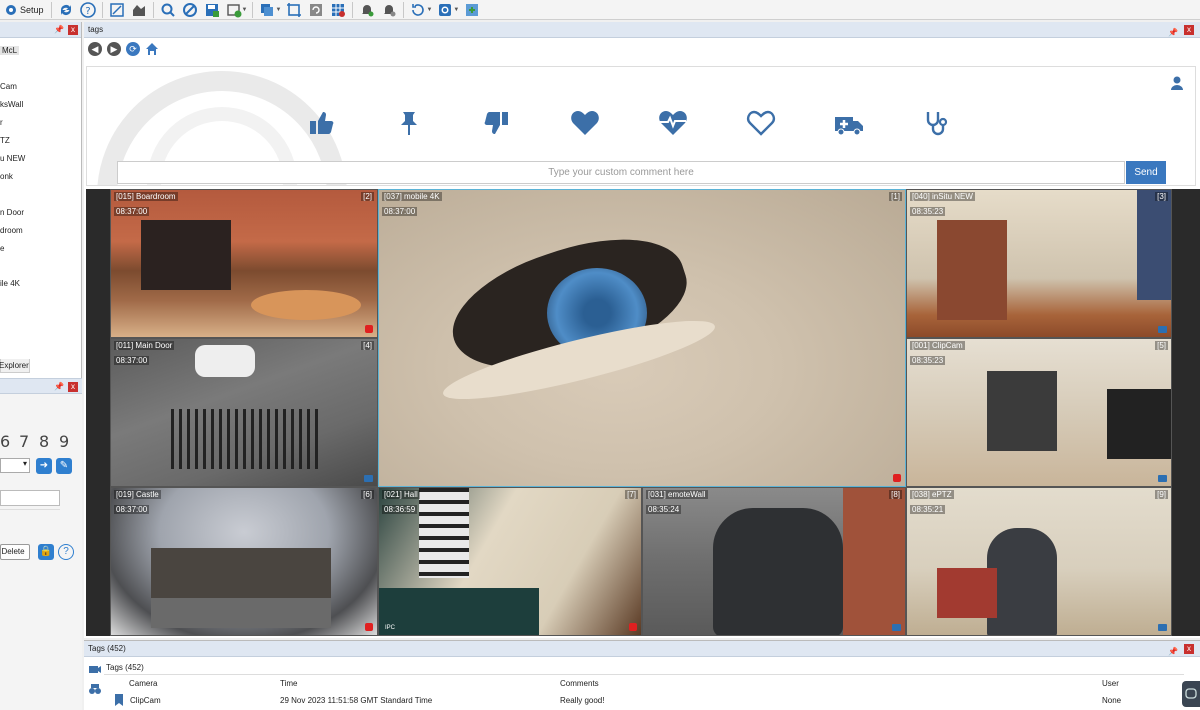 The height and width of the screenshot is (710, 1200). Describe the element at coordinates (66, 10) in the screenshot. I see `sync-button` at that location.